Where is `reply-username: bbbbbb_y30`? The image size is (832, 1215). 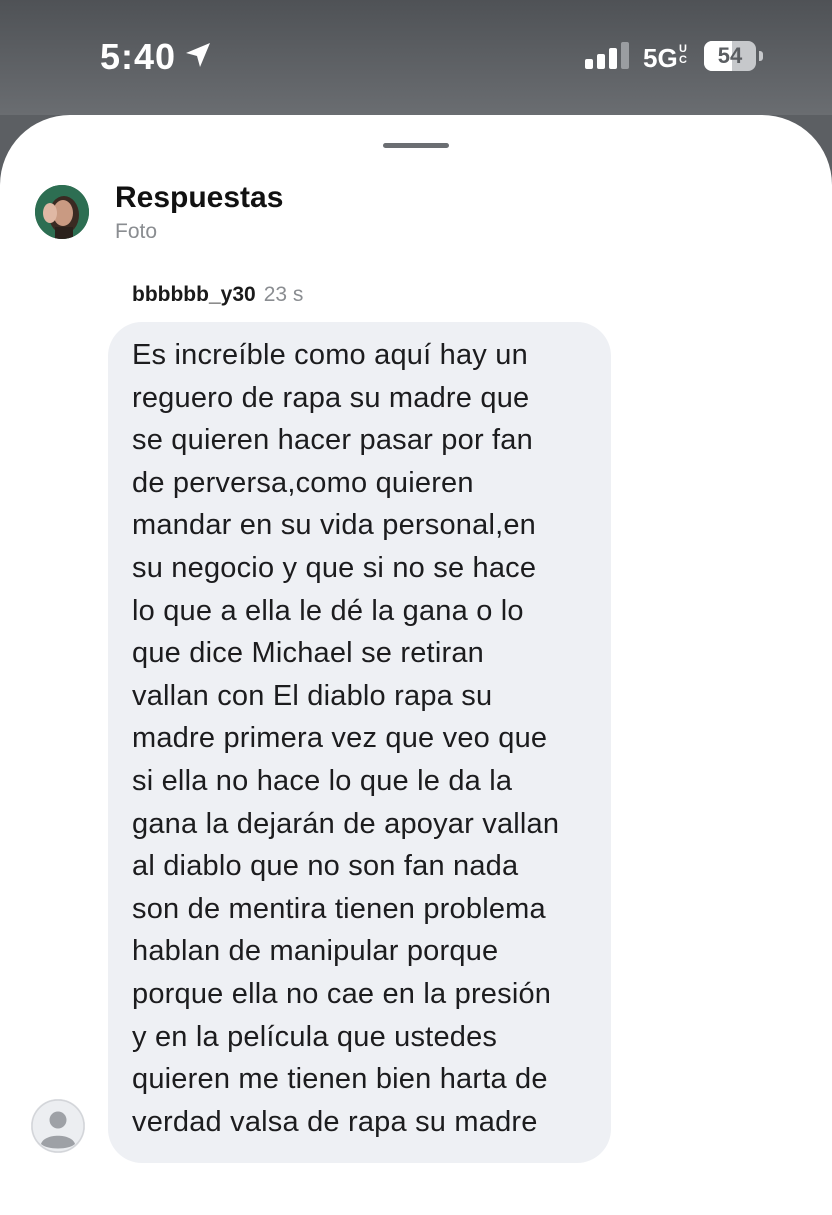
reply-username: bbbbbb_y30 is located at coordinates (194, 294).